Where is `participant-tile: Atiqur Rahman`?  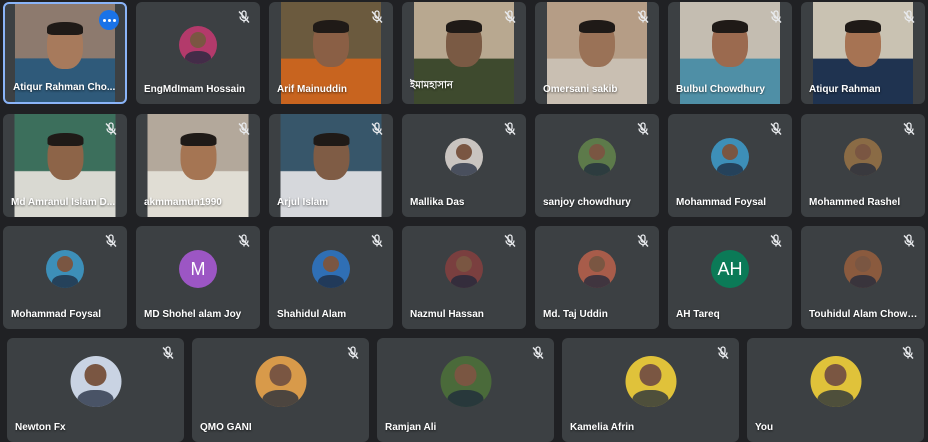 participant-tile: Atiqur Rahman is located at coordinates (863, 53).